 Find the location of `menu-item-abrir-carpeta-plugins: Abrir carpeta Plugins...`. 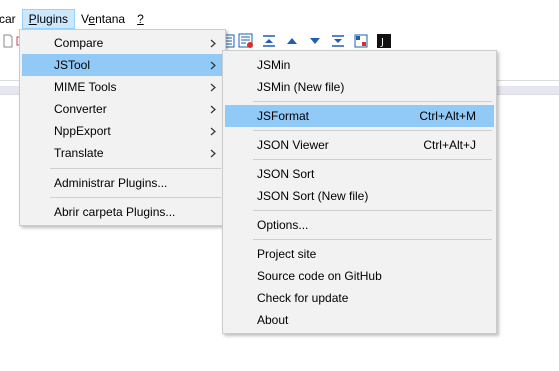

menu-item-abrir-carpeta-plugins: Abrir carpeta Plugins... is located at coordinates (122, 212).